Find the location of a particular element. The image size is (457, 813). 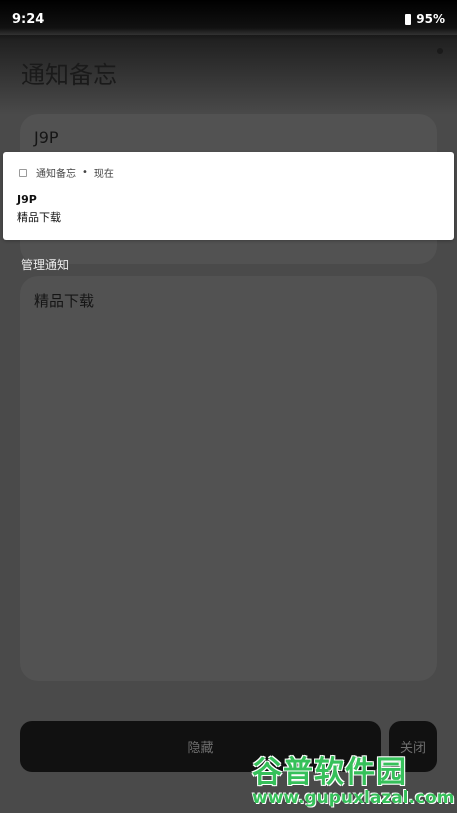

status-time: 9:24 is located at coordinates (28, 19).